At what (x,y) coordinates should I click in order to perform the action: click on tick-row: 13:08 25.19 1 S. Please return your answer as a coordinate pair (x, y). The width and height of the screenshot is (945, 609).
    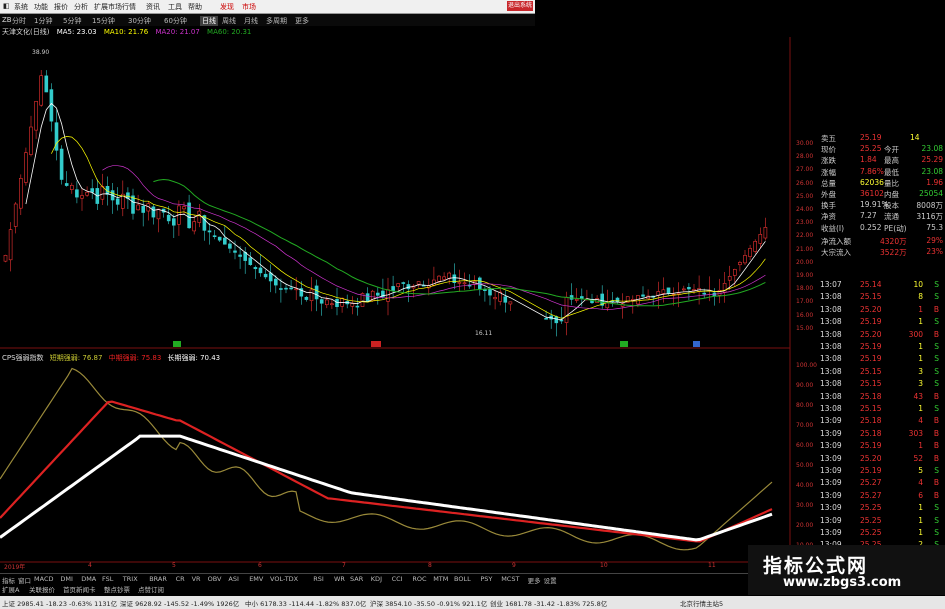
    Looking at the image, I should click on (882, 347).